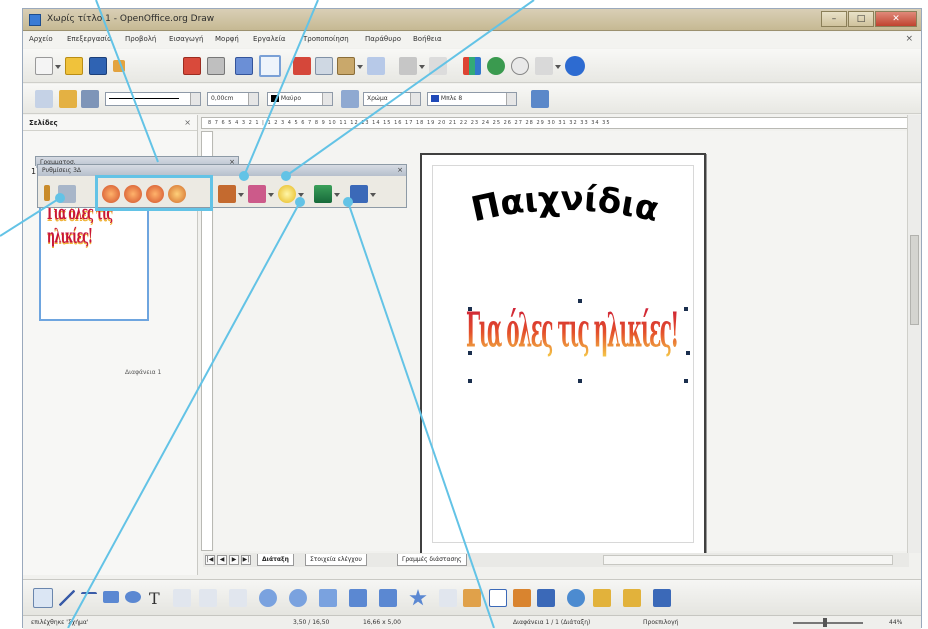 This screenshot has height=629, width=928. What do you see at coordinates (360, 67) in the screenshot?
I see `paste-dropdown-icon` at bounding box center [360, 67].